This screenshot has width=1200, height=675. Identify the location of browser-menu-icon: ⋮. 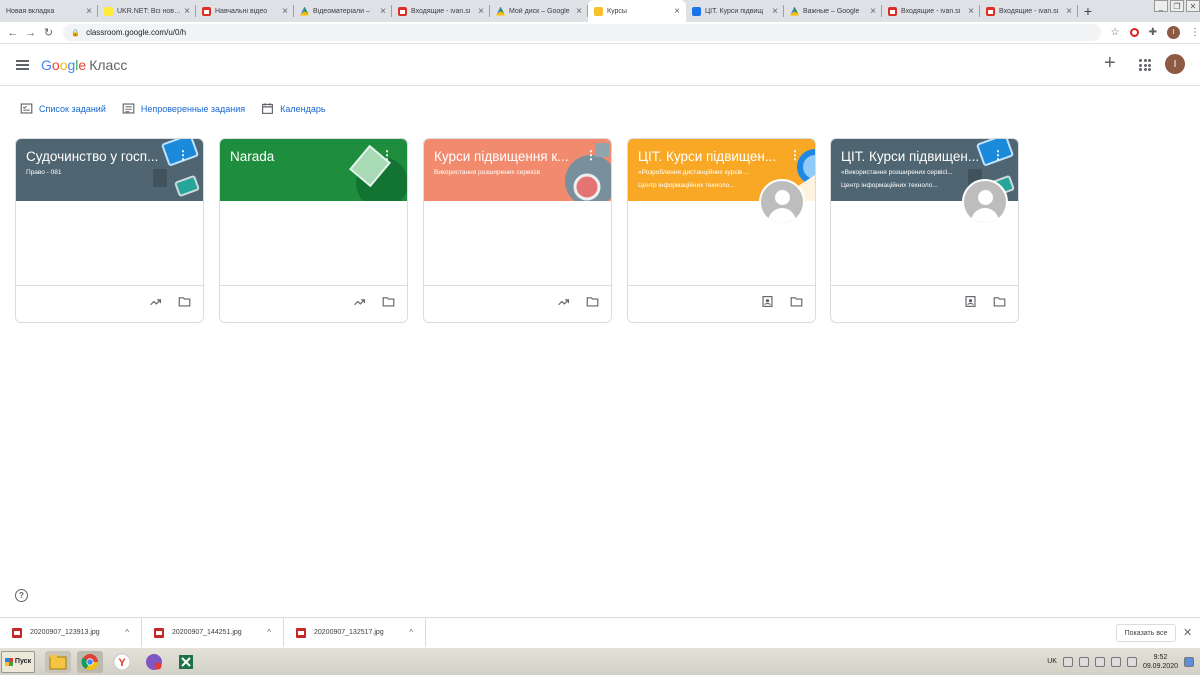
(1195, 32).